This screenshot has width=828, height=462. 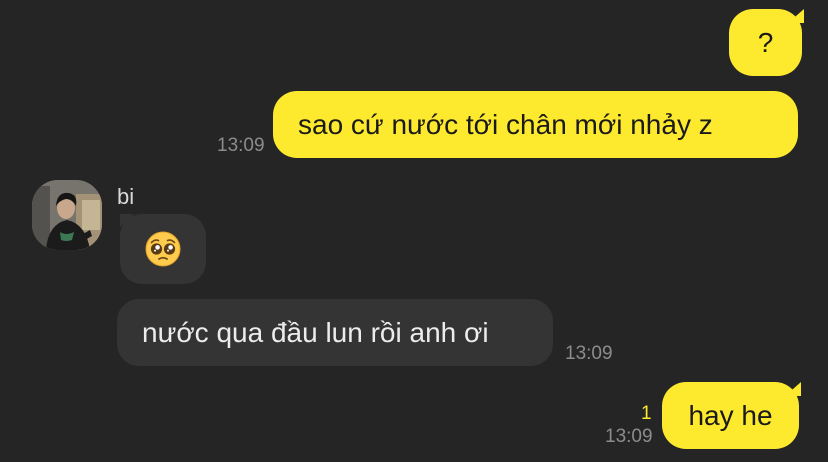 I want to click on message-text: nước qua đầu lun rồi anh ơi, so click(x=315, y=332).